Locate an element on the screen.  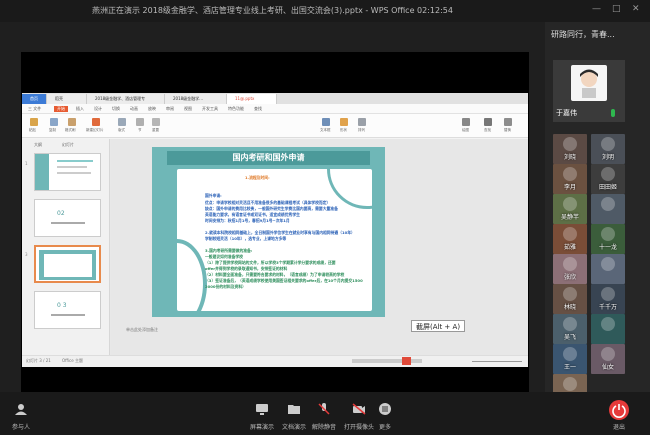
ribbon-tab-animation: 动画 is located at coordinates (134, 109).